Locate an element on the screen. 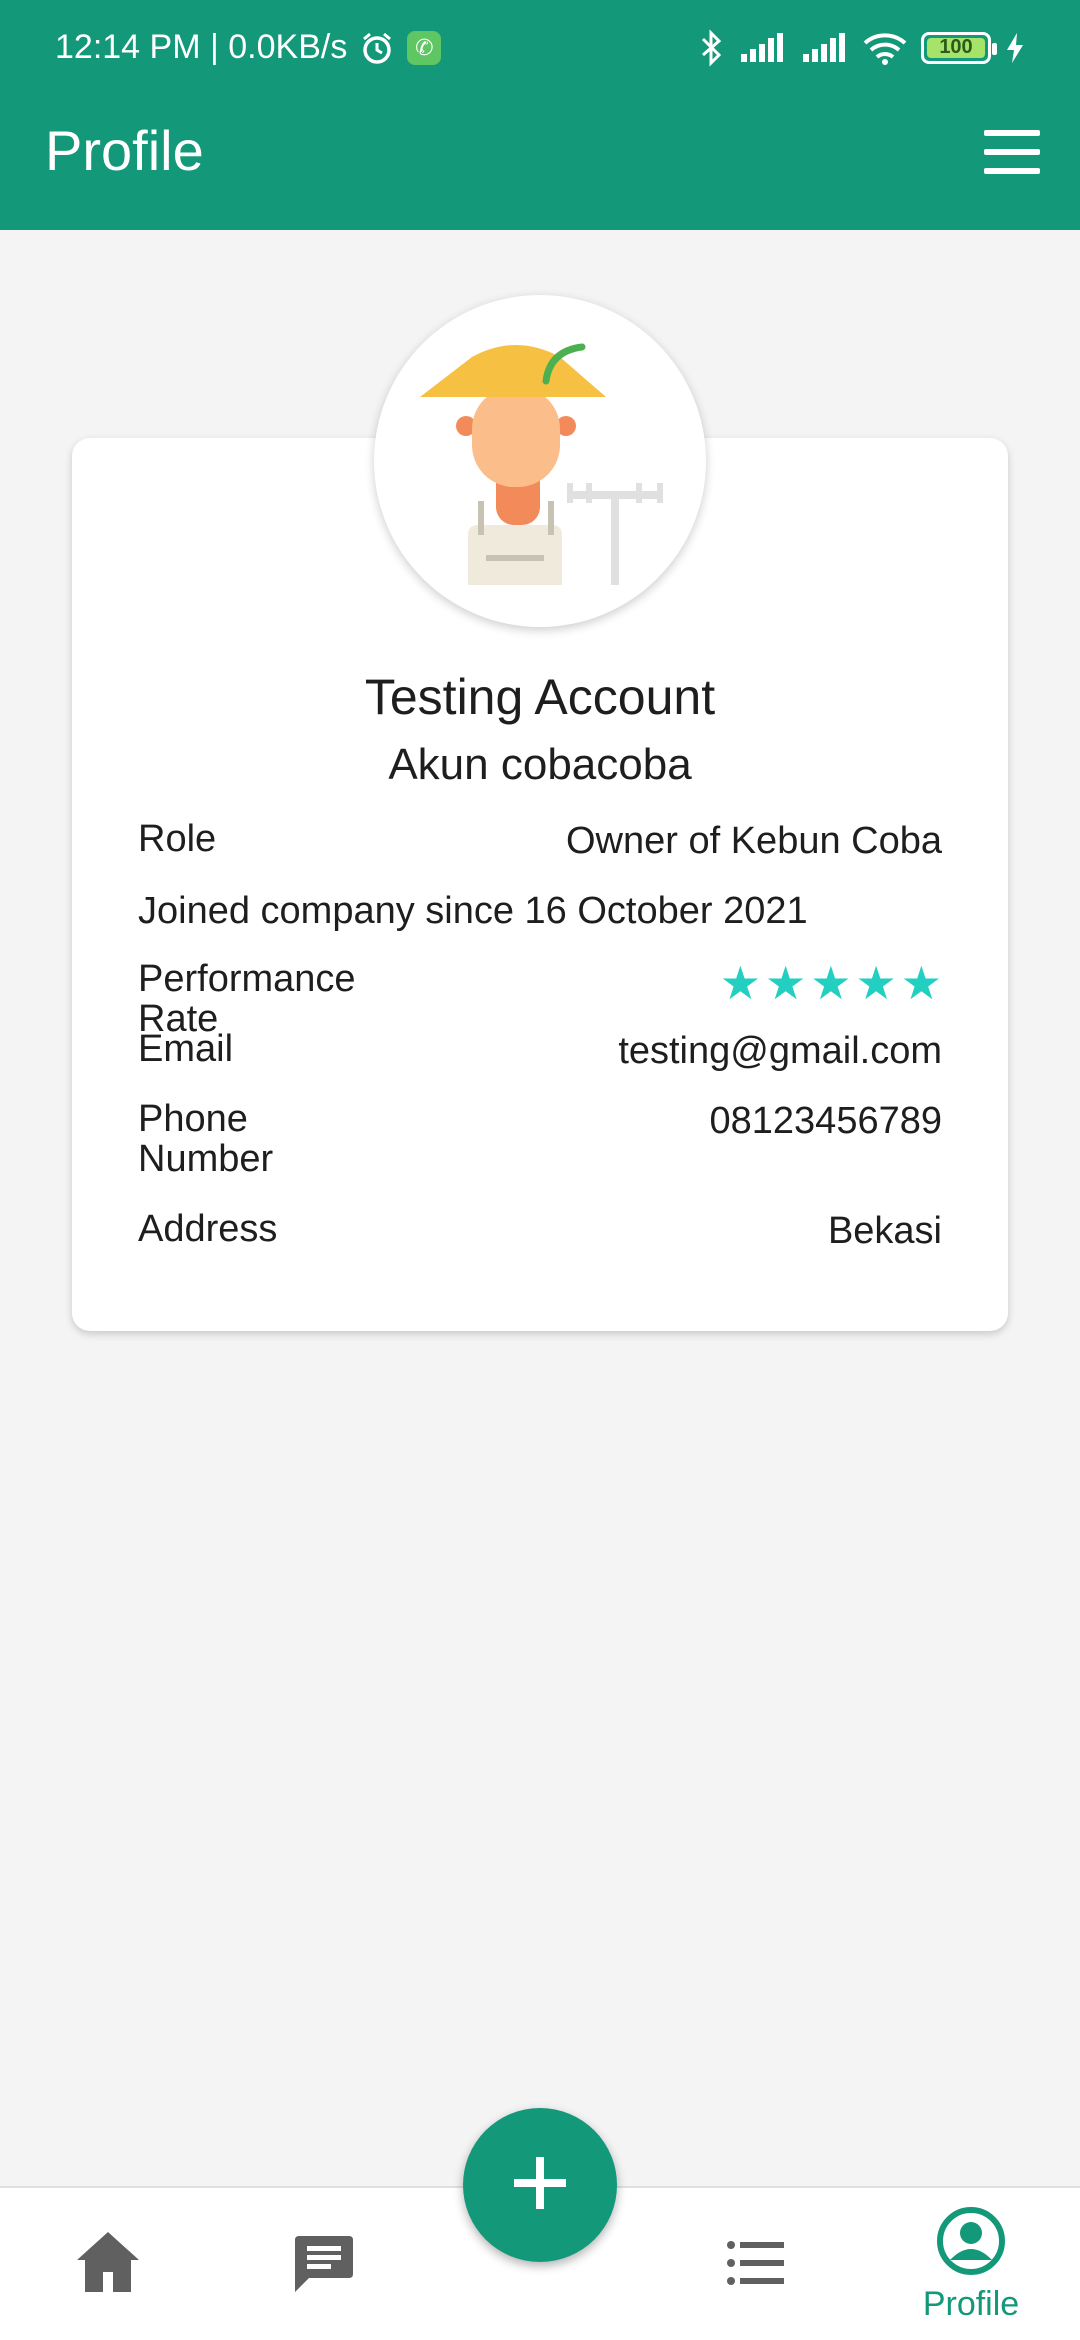 This screenshot has width=1080, height=2340. phone-value: 08123456789 is located at coordinates (825, 1121).